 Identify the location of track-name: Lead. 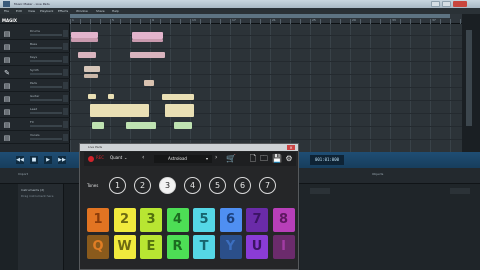
(33, 109).